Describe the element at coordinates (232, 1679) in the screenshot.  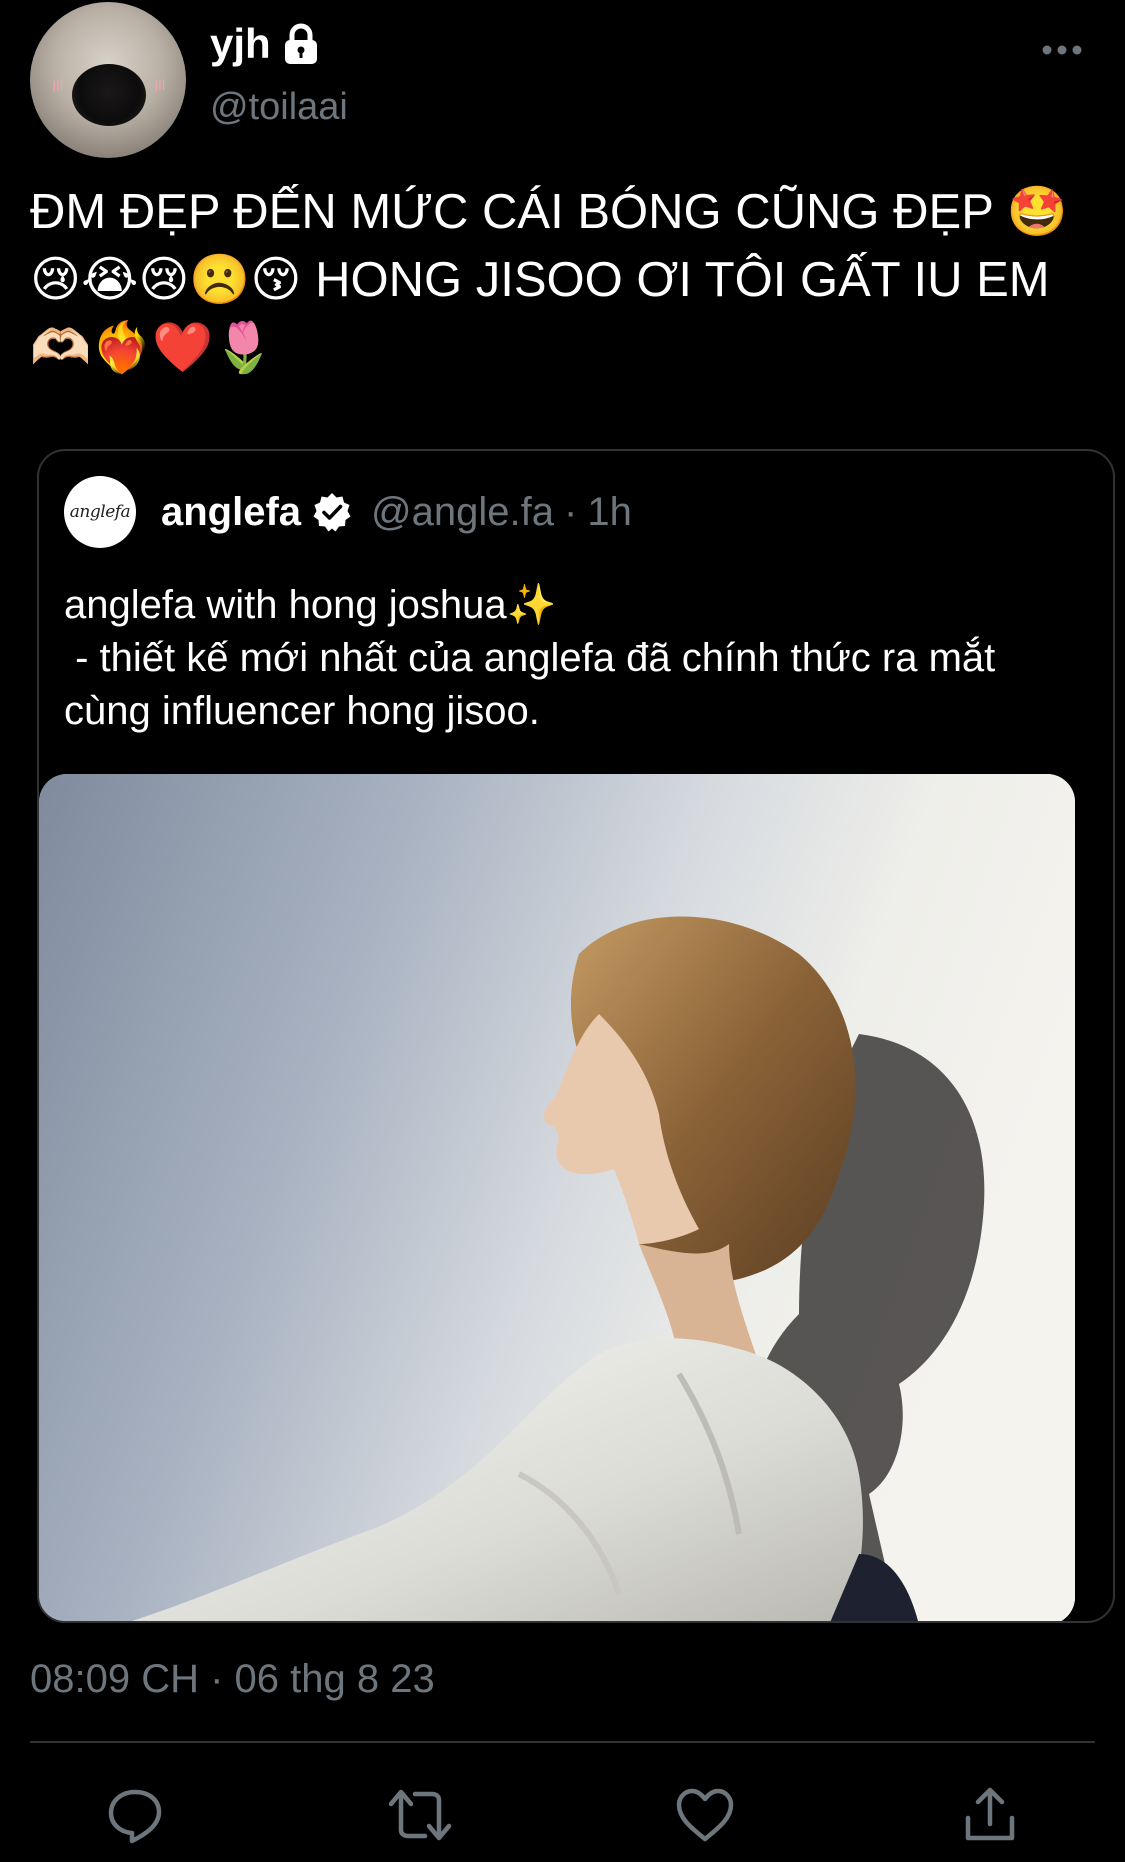
I see `tweet-timestamp: 08:09 CH · 06 thg 8 23` at that location.